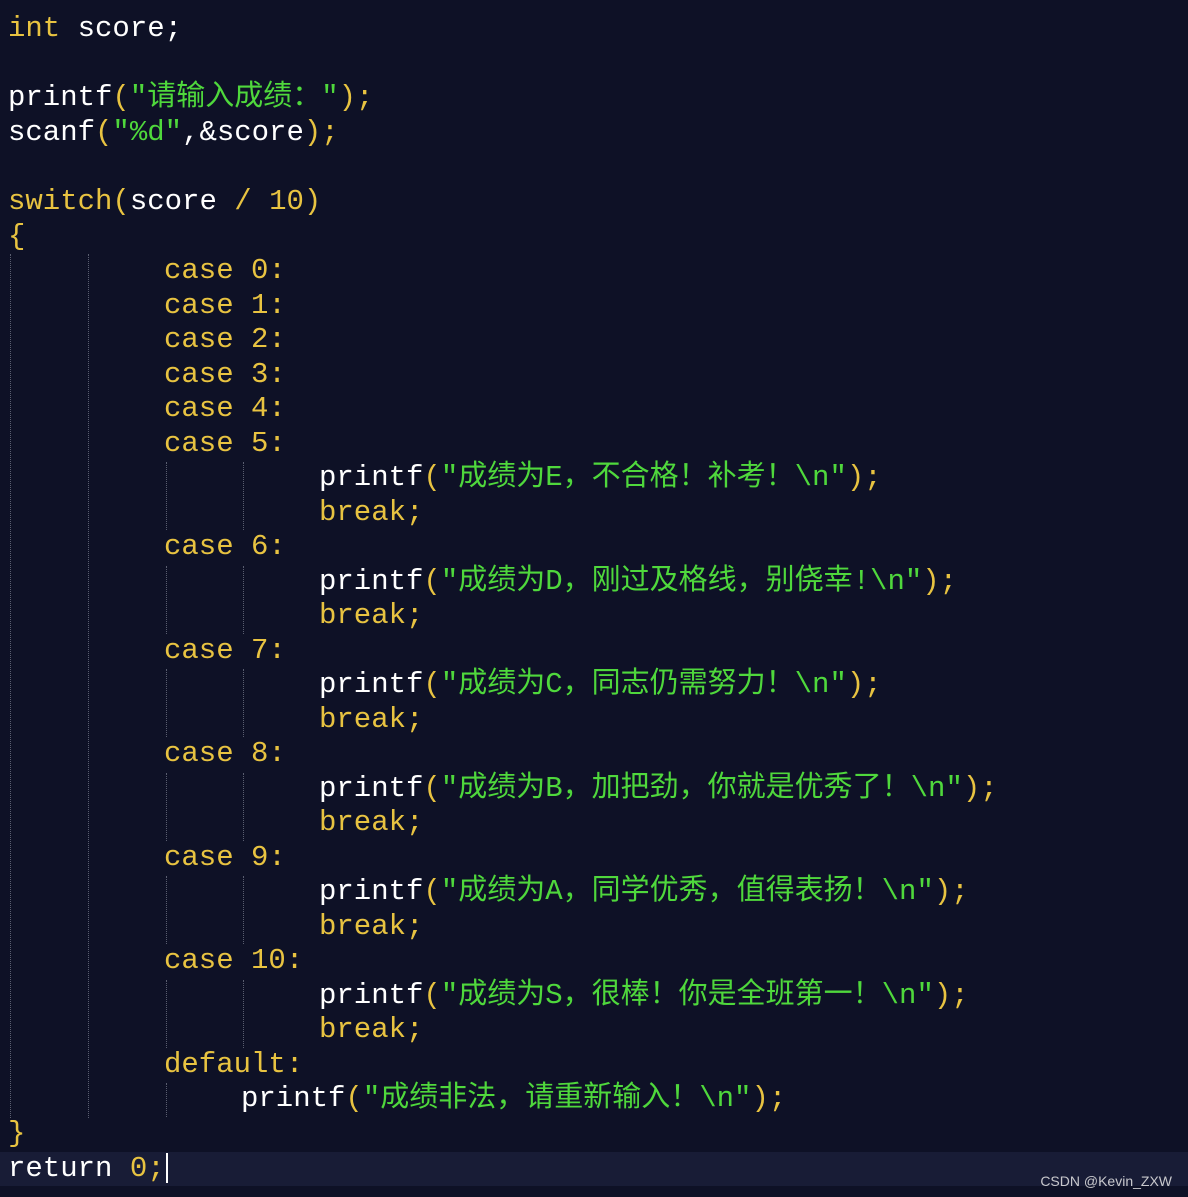 Image resolution: width=1188 pixels, height=1197 pixels. What do you see at coordinates (225, 444) in the screenshot?
I see `code-line: case 5:` at bounding box center [225, 444].